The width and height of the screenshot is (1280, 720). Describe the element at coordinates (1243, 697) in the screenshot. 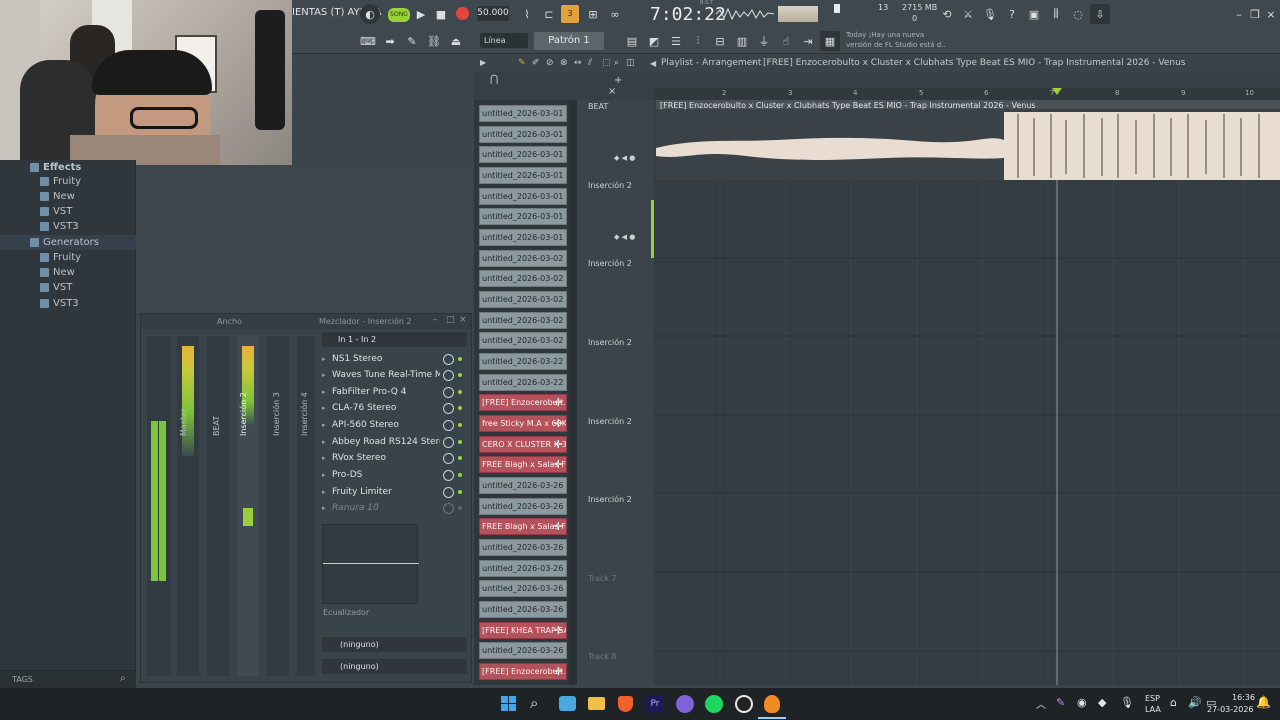

I see `taskbar-clock-time: 16:36` at that location.